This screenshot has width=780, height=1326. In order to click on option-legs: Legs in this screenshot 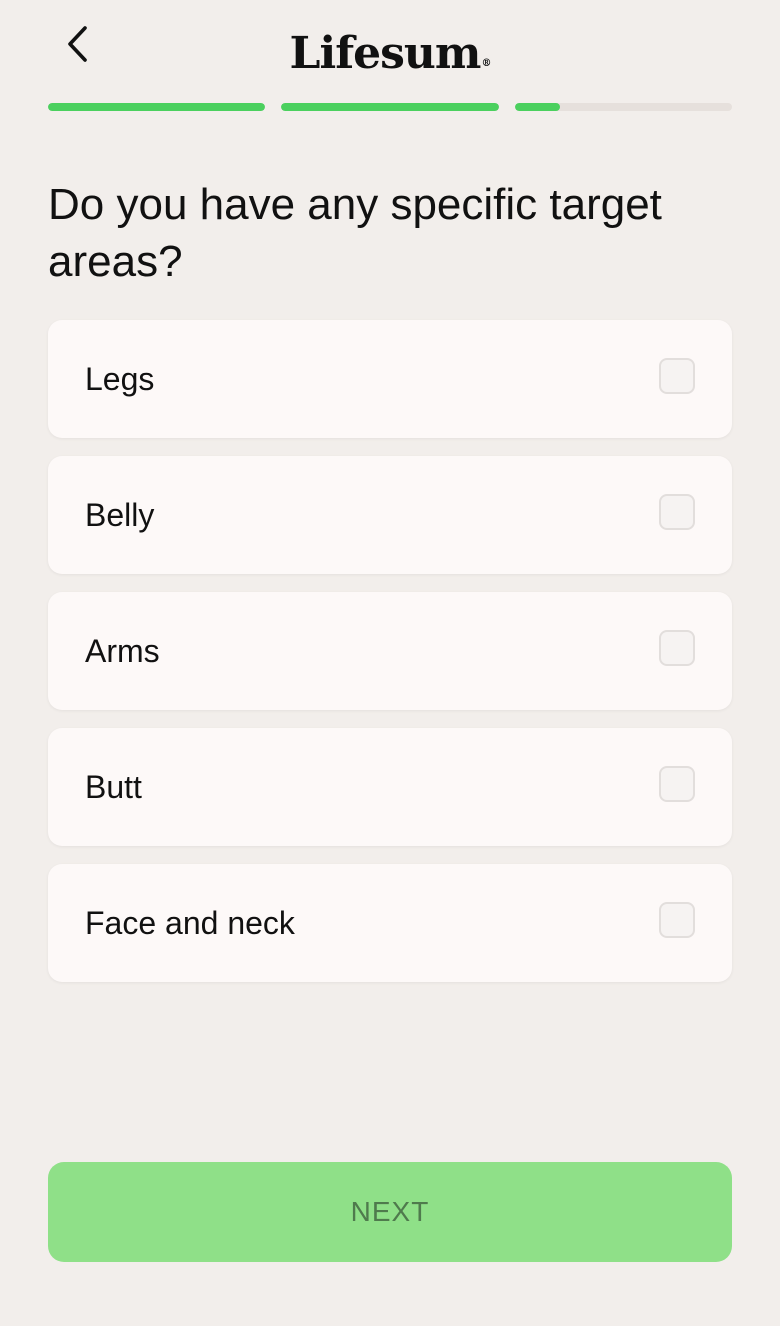, I will do `click(390, 379)`.